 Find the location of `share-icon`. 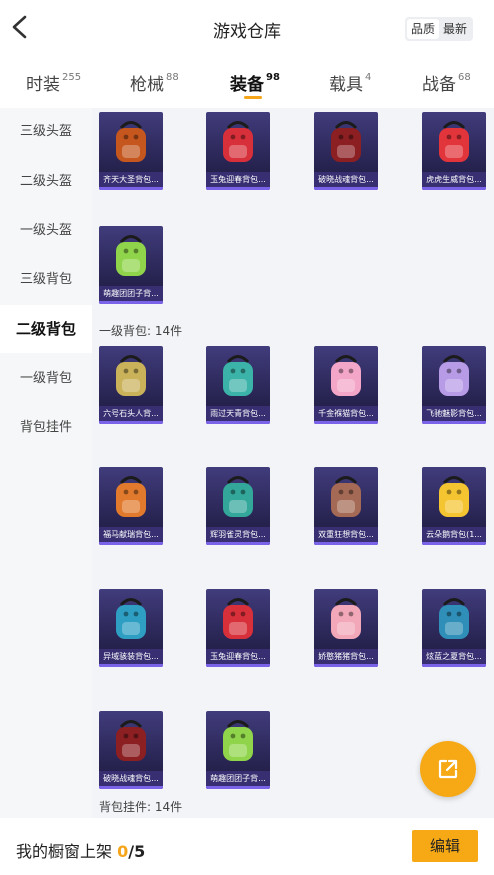

share-icon is located at coordinates (448, 769).